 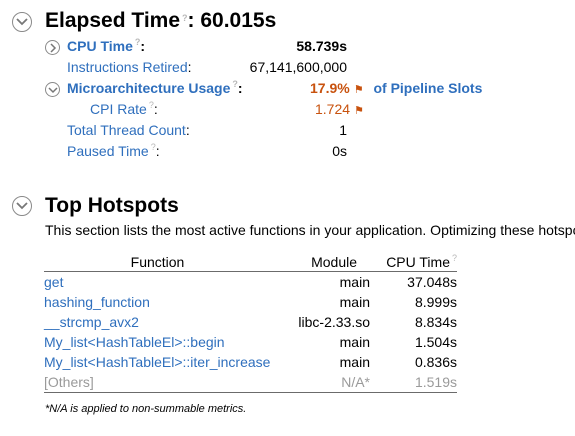 What do you see at coordinates (157, 362) in the screenshot?
I see `function-link: My_list<HashTableEl>::iter_increase` at bounding box center [157, 362].